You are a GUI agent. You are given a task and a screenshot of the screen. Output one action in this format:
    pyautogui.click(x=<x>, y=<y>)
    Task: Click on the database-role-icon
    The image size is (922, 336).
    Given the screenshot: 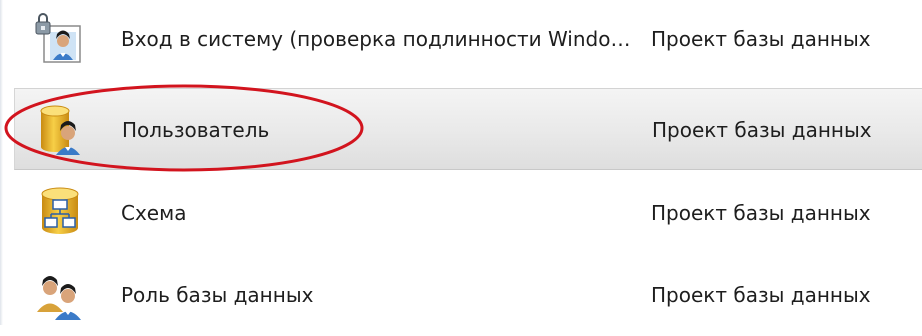 What is the action you would take?
    pyautogui.click(x=59, y=298)
    